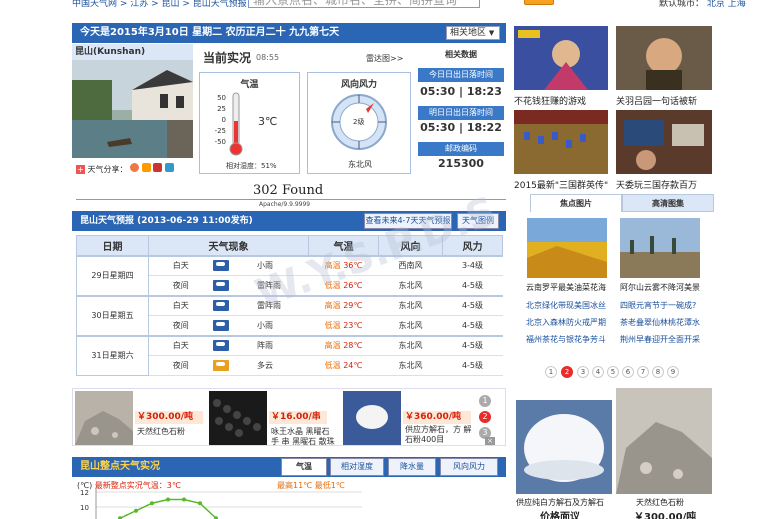  Describe the element at coordinates (384, 58) in the screenshot. I see `radar-link: 雷达图>>` at that location.